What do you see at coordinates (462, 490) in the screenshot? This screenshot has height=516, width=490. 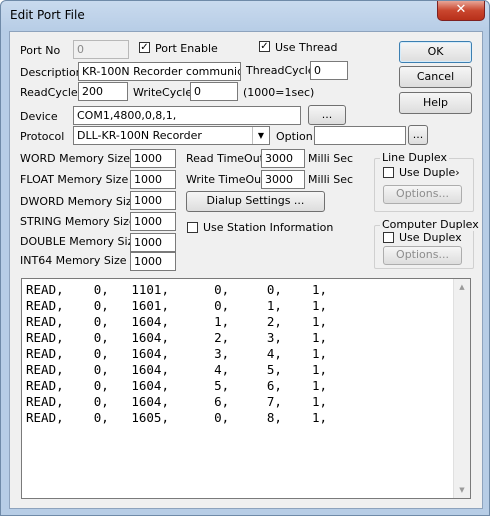 I see `scroll-down-icon: ▼` at bounding box center [462, 490].